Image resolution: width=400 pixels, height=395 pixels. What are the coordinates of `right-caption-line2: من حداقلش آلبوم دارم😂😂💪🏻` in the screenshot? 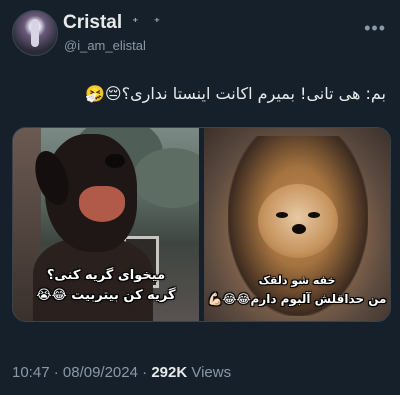 It's located at (297, 299).